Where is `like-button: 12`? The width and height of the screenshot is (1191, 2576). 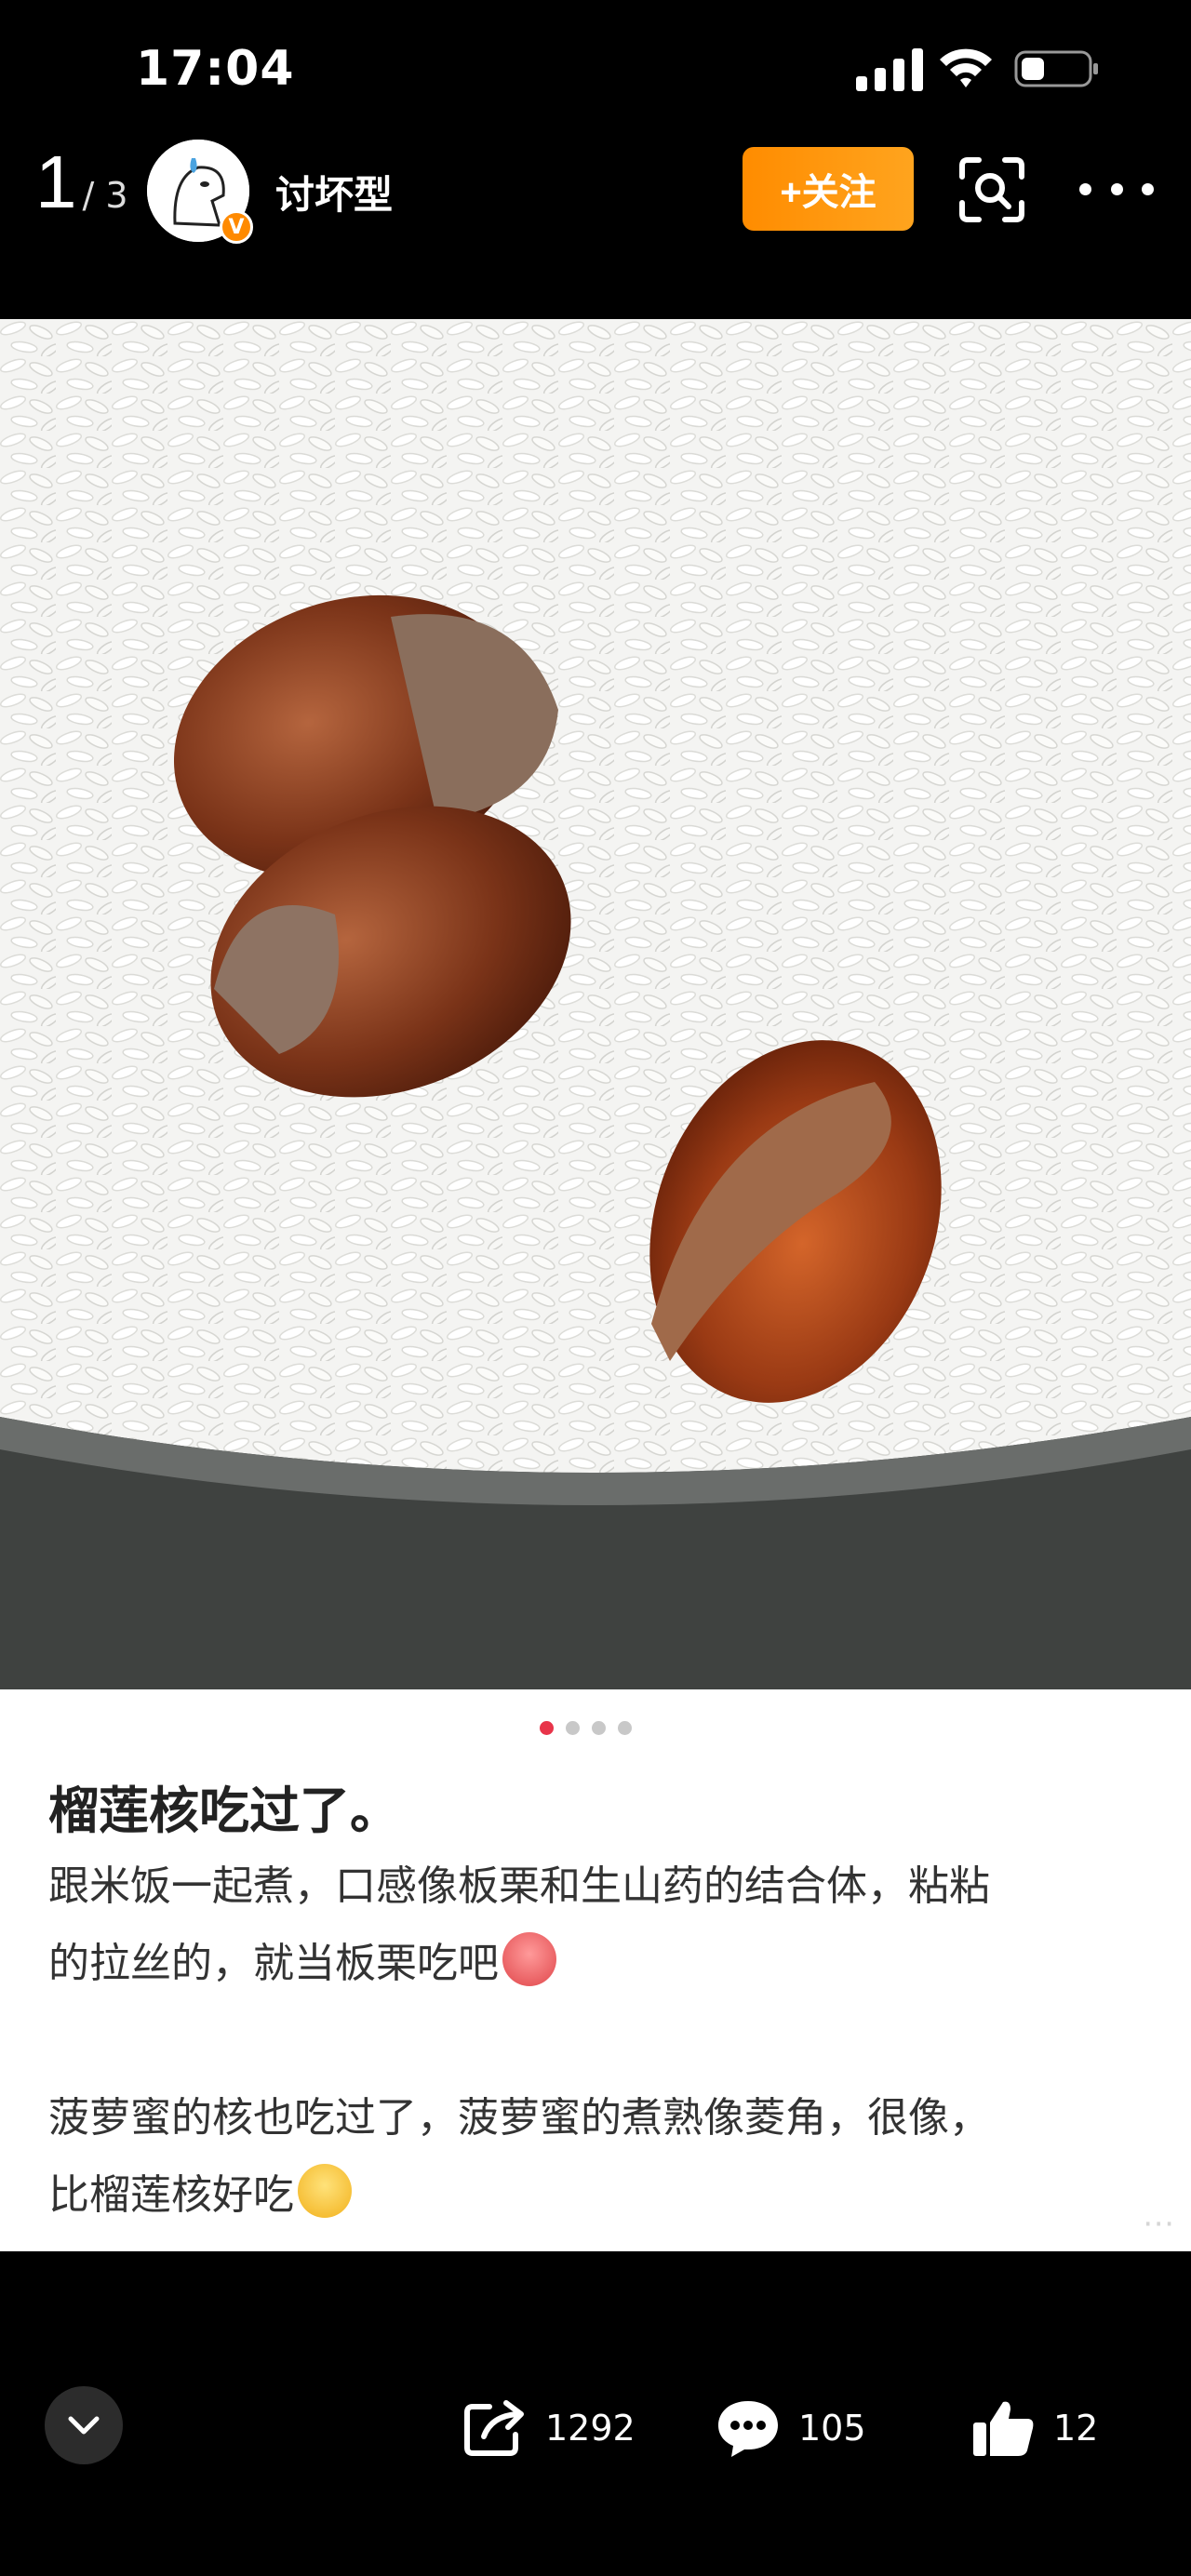 like-button: 12 is located at coordinates (1034, 2428).